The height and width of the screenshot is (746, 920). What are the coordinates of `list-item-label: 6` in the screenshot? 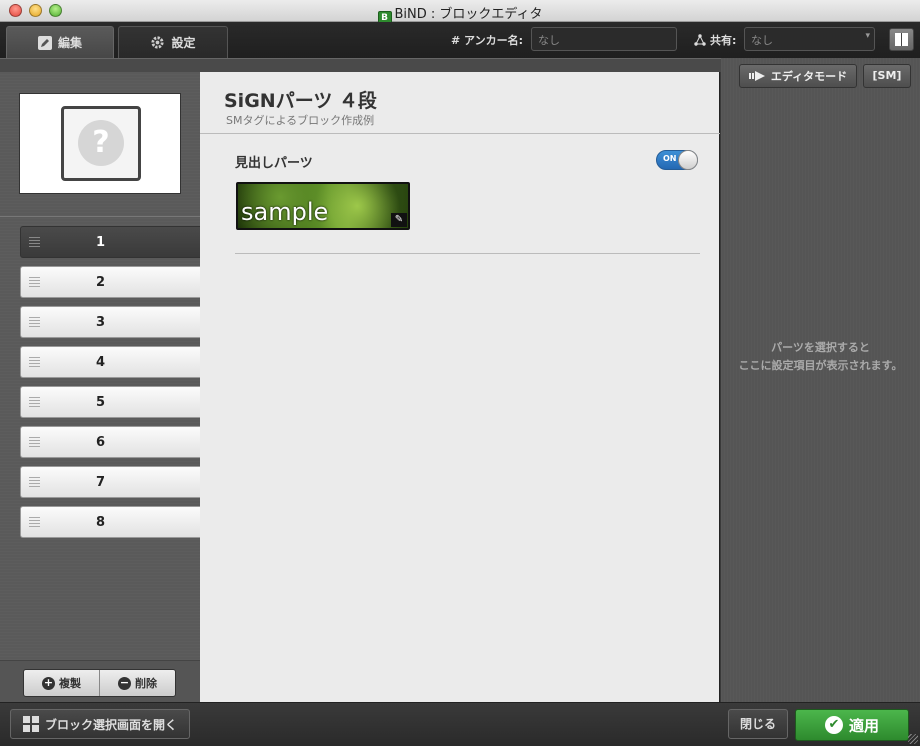 It's located at (100, 442).